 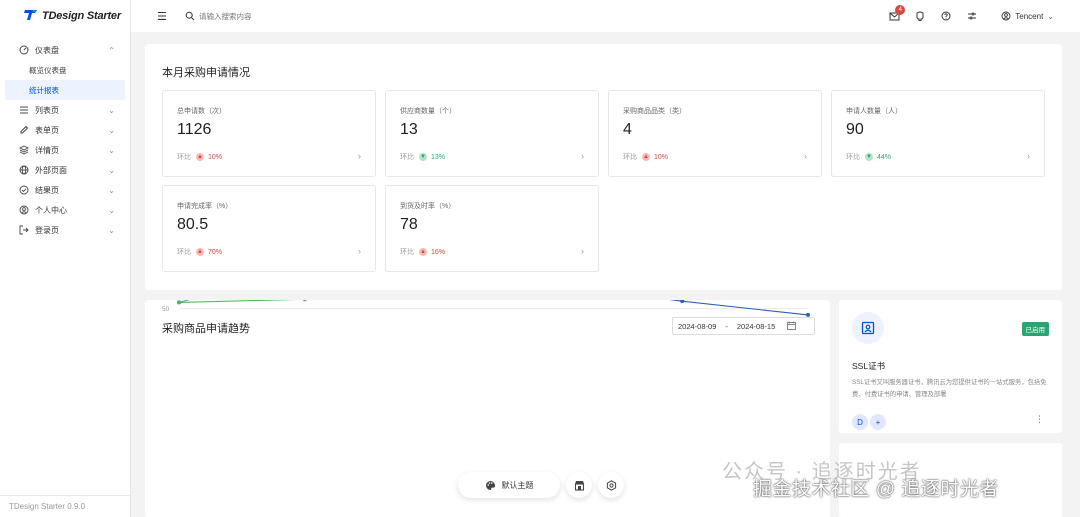 I want to click on trend-value: 16%, so click(x=438, y=252).